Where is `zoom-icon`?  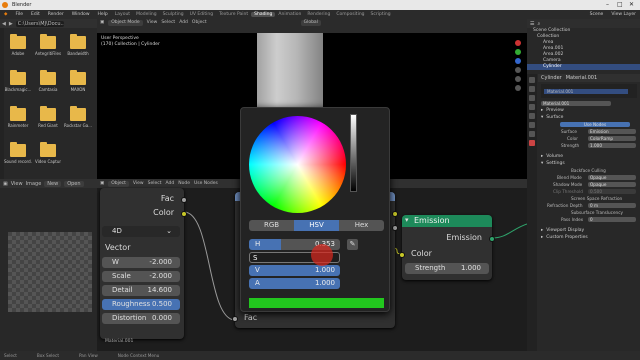
zoom-icon is located at coordinates (518, 70).